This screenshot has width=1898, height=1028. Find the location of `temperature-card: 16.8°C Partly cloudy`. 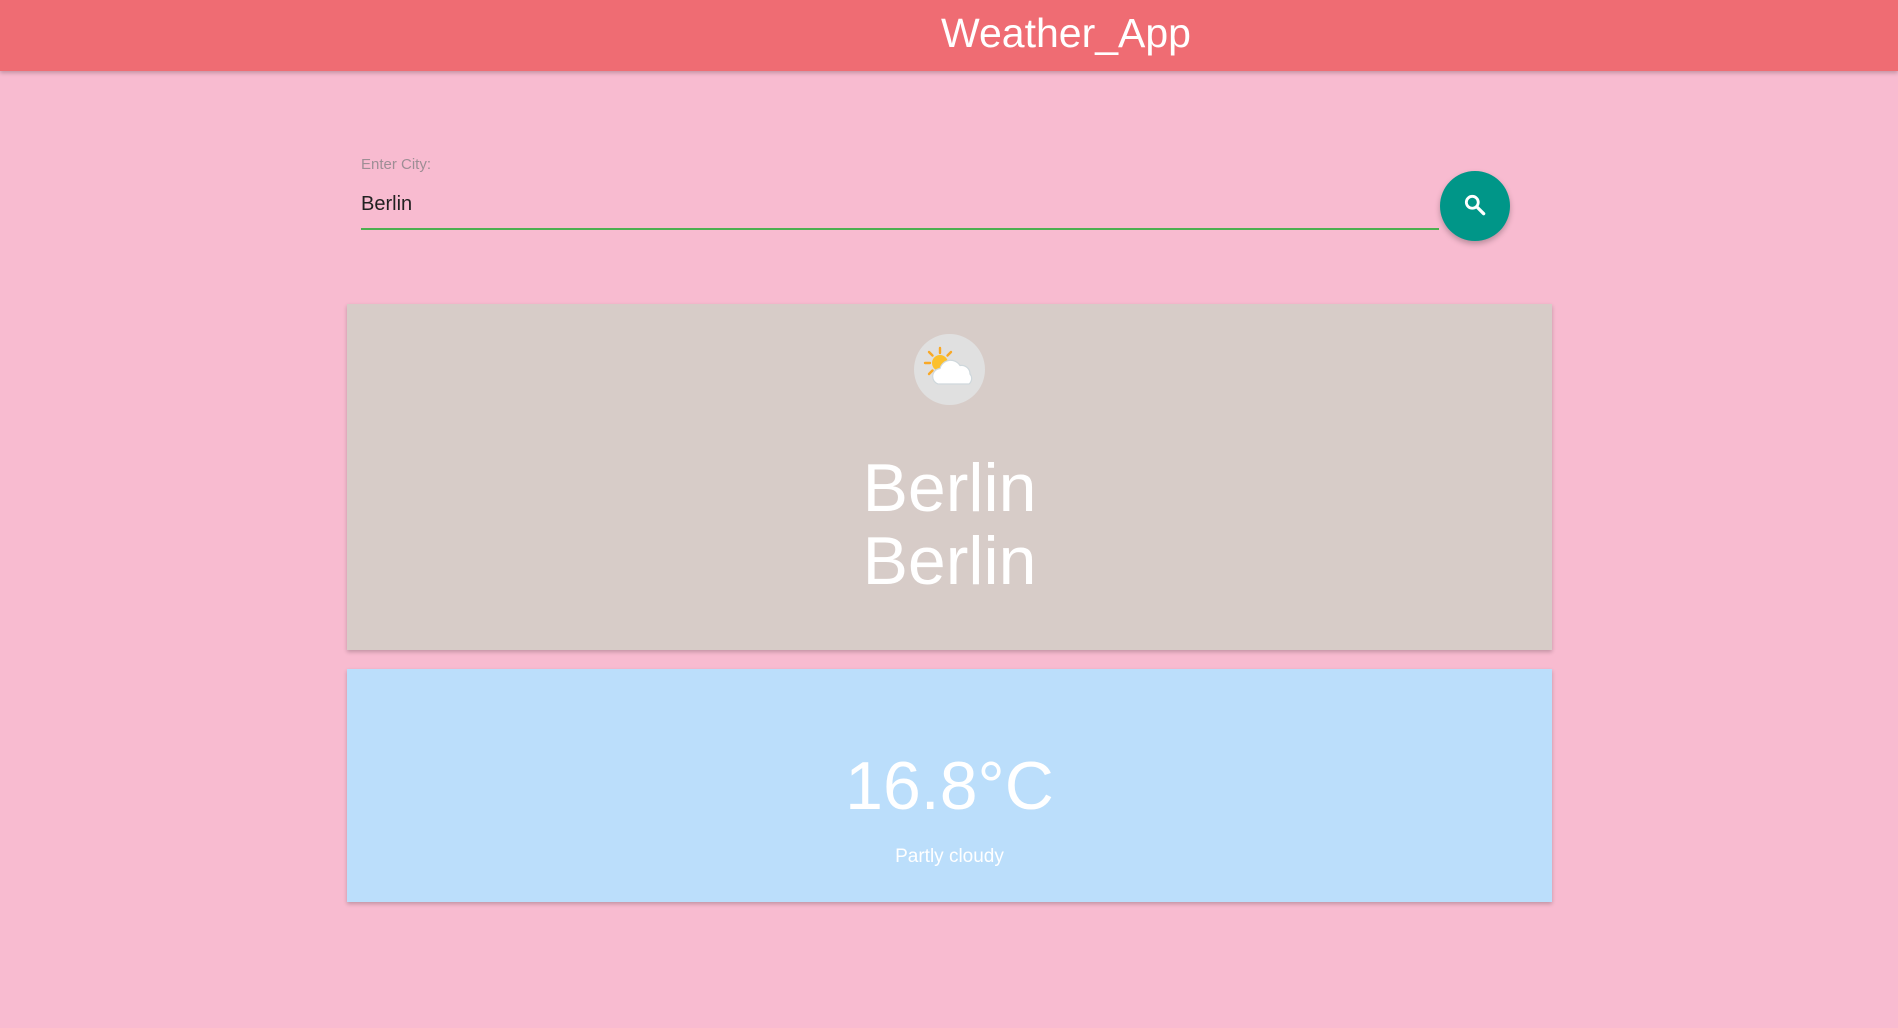

temperature-card: 16.8°C Partly cloudy is located at coordinates (949, 785).